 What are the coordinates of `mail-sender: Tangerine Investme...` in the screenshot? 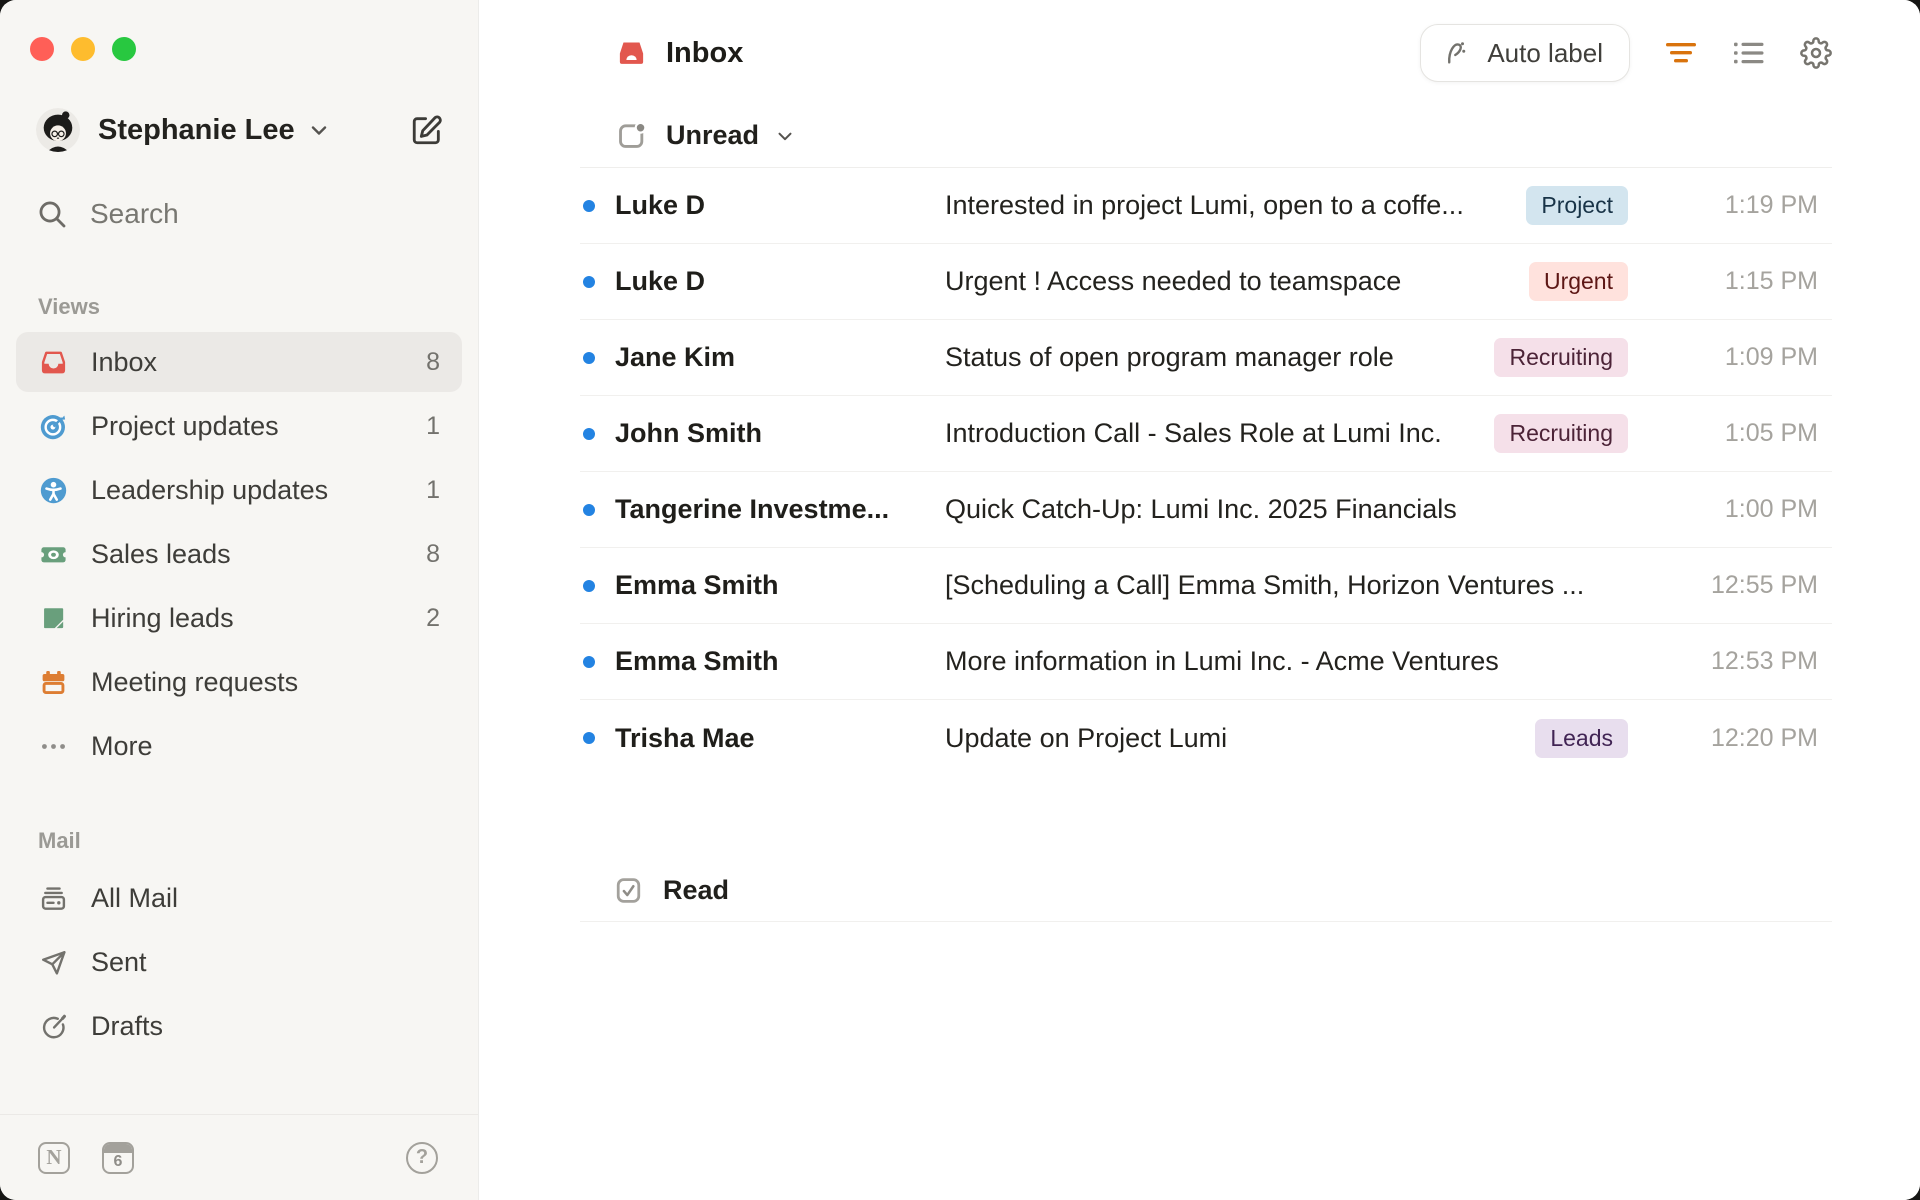 It's located at (752, 509).